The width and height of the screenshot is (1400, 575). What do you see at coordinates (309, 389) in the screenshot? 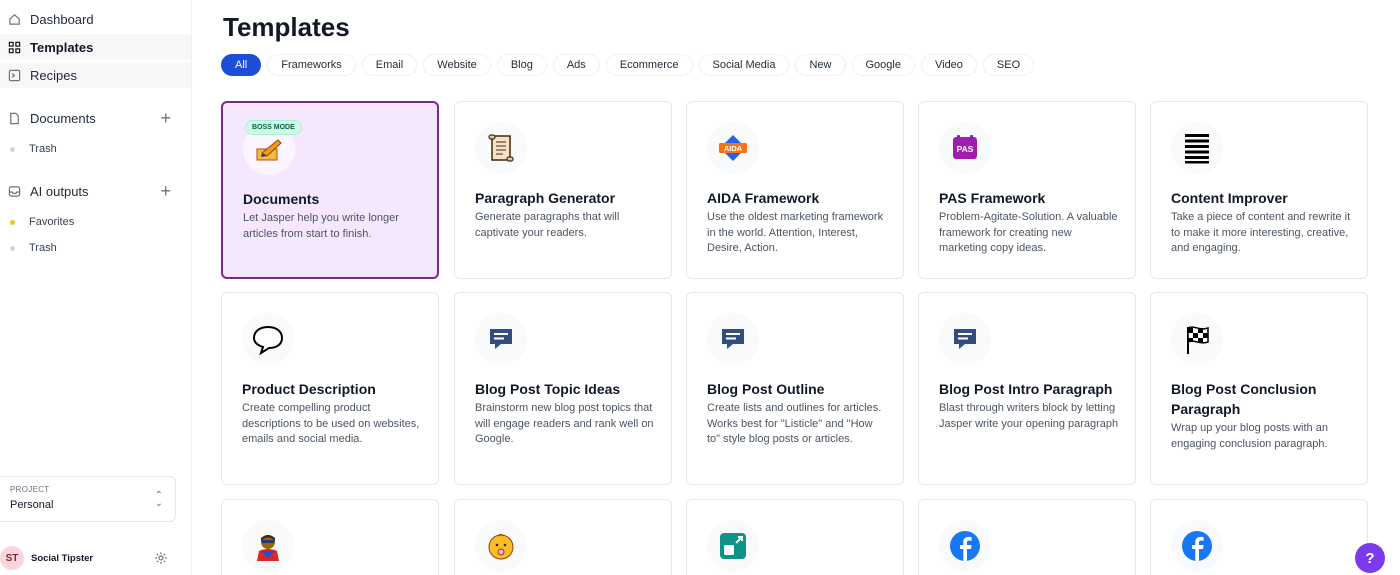
I see `card-title: Product Description` at bounding box center [309, 389].